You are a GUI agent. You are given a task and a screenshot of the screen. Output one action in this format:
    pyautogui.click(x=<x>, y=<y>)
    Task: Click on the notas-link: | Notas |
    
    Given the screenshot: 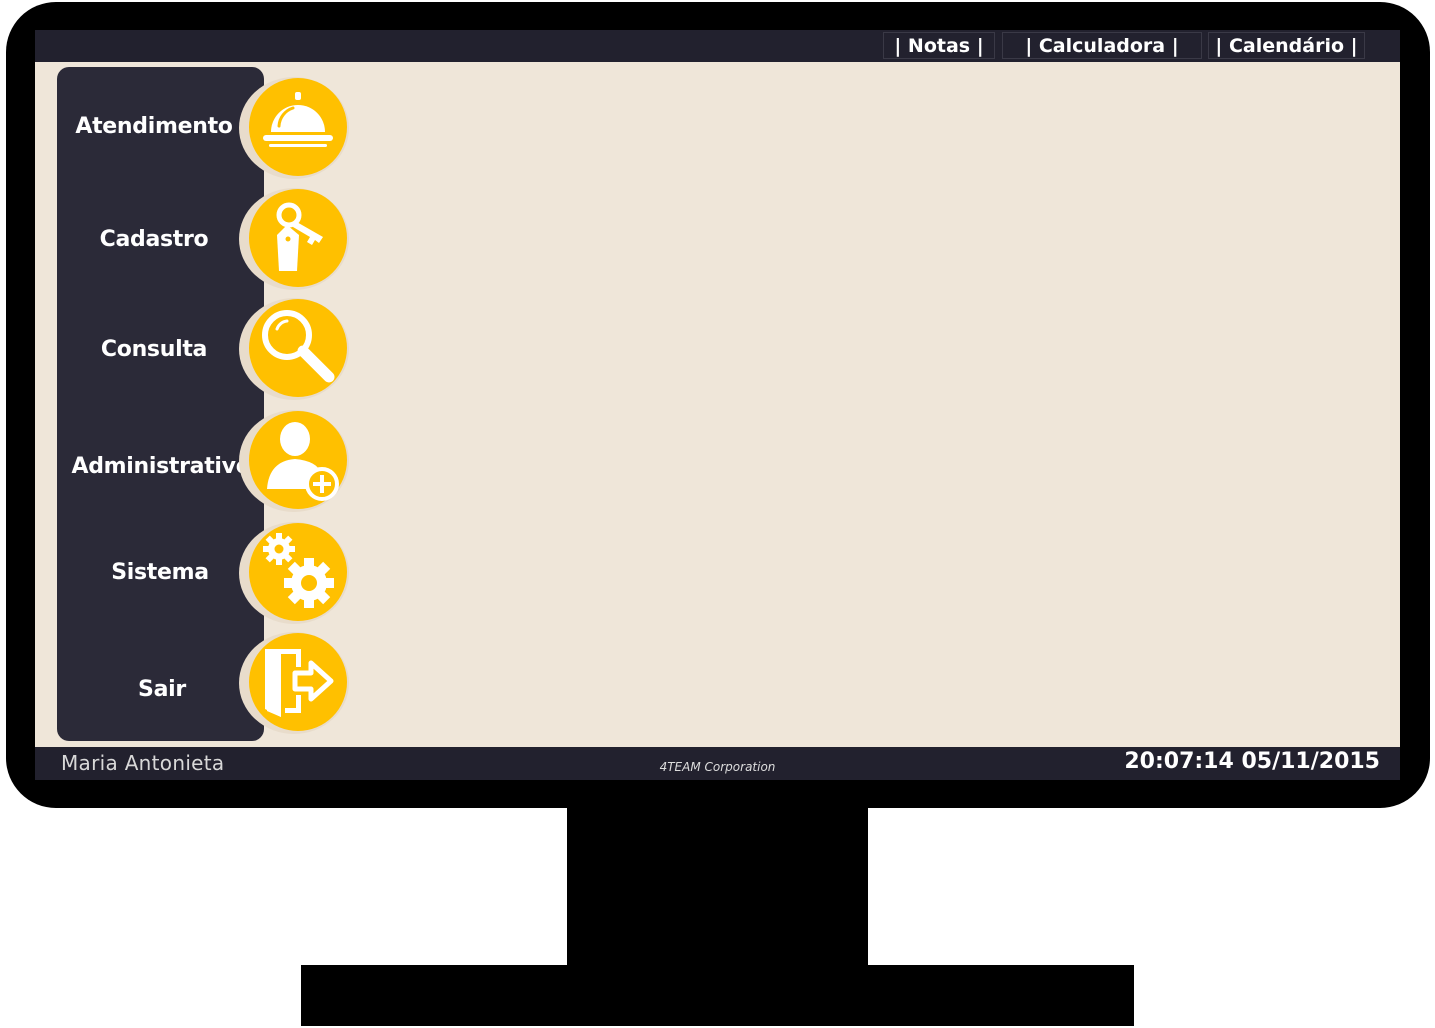 What is the action you would take?
    pyautogui.click(x=939, y=45)
    